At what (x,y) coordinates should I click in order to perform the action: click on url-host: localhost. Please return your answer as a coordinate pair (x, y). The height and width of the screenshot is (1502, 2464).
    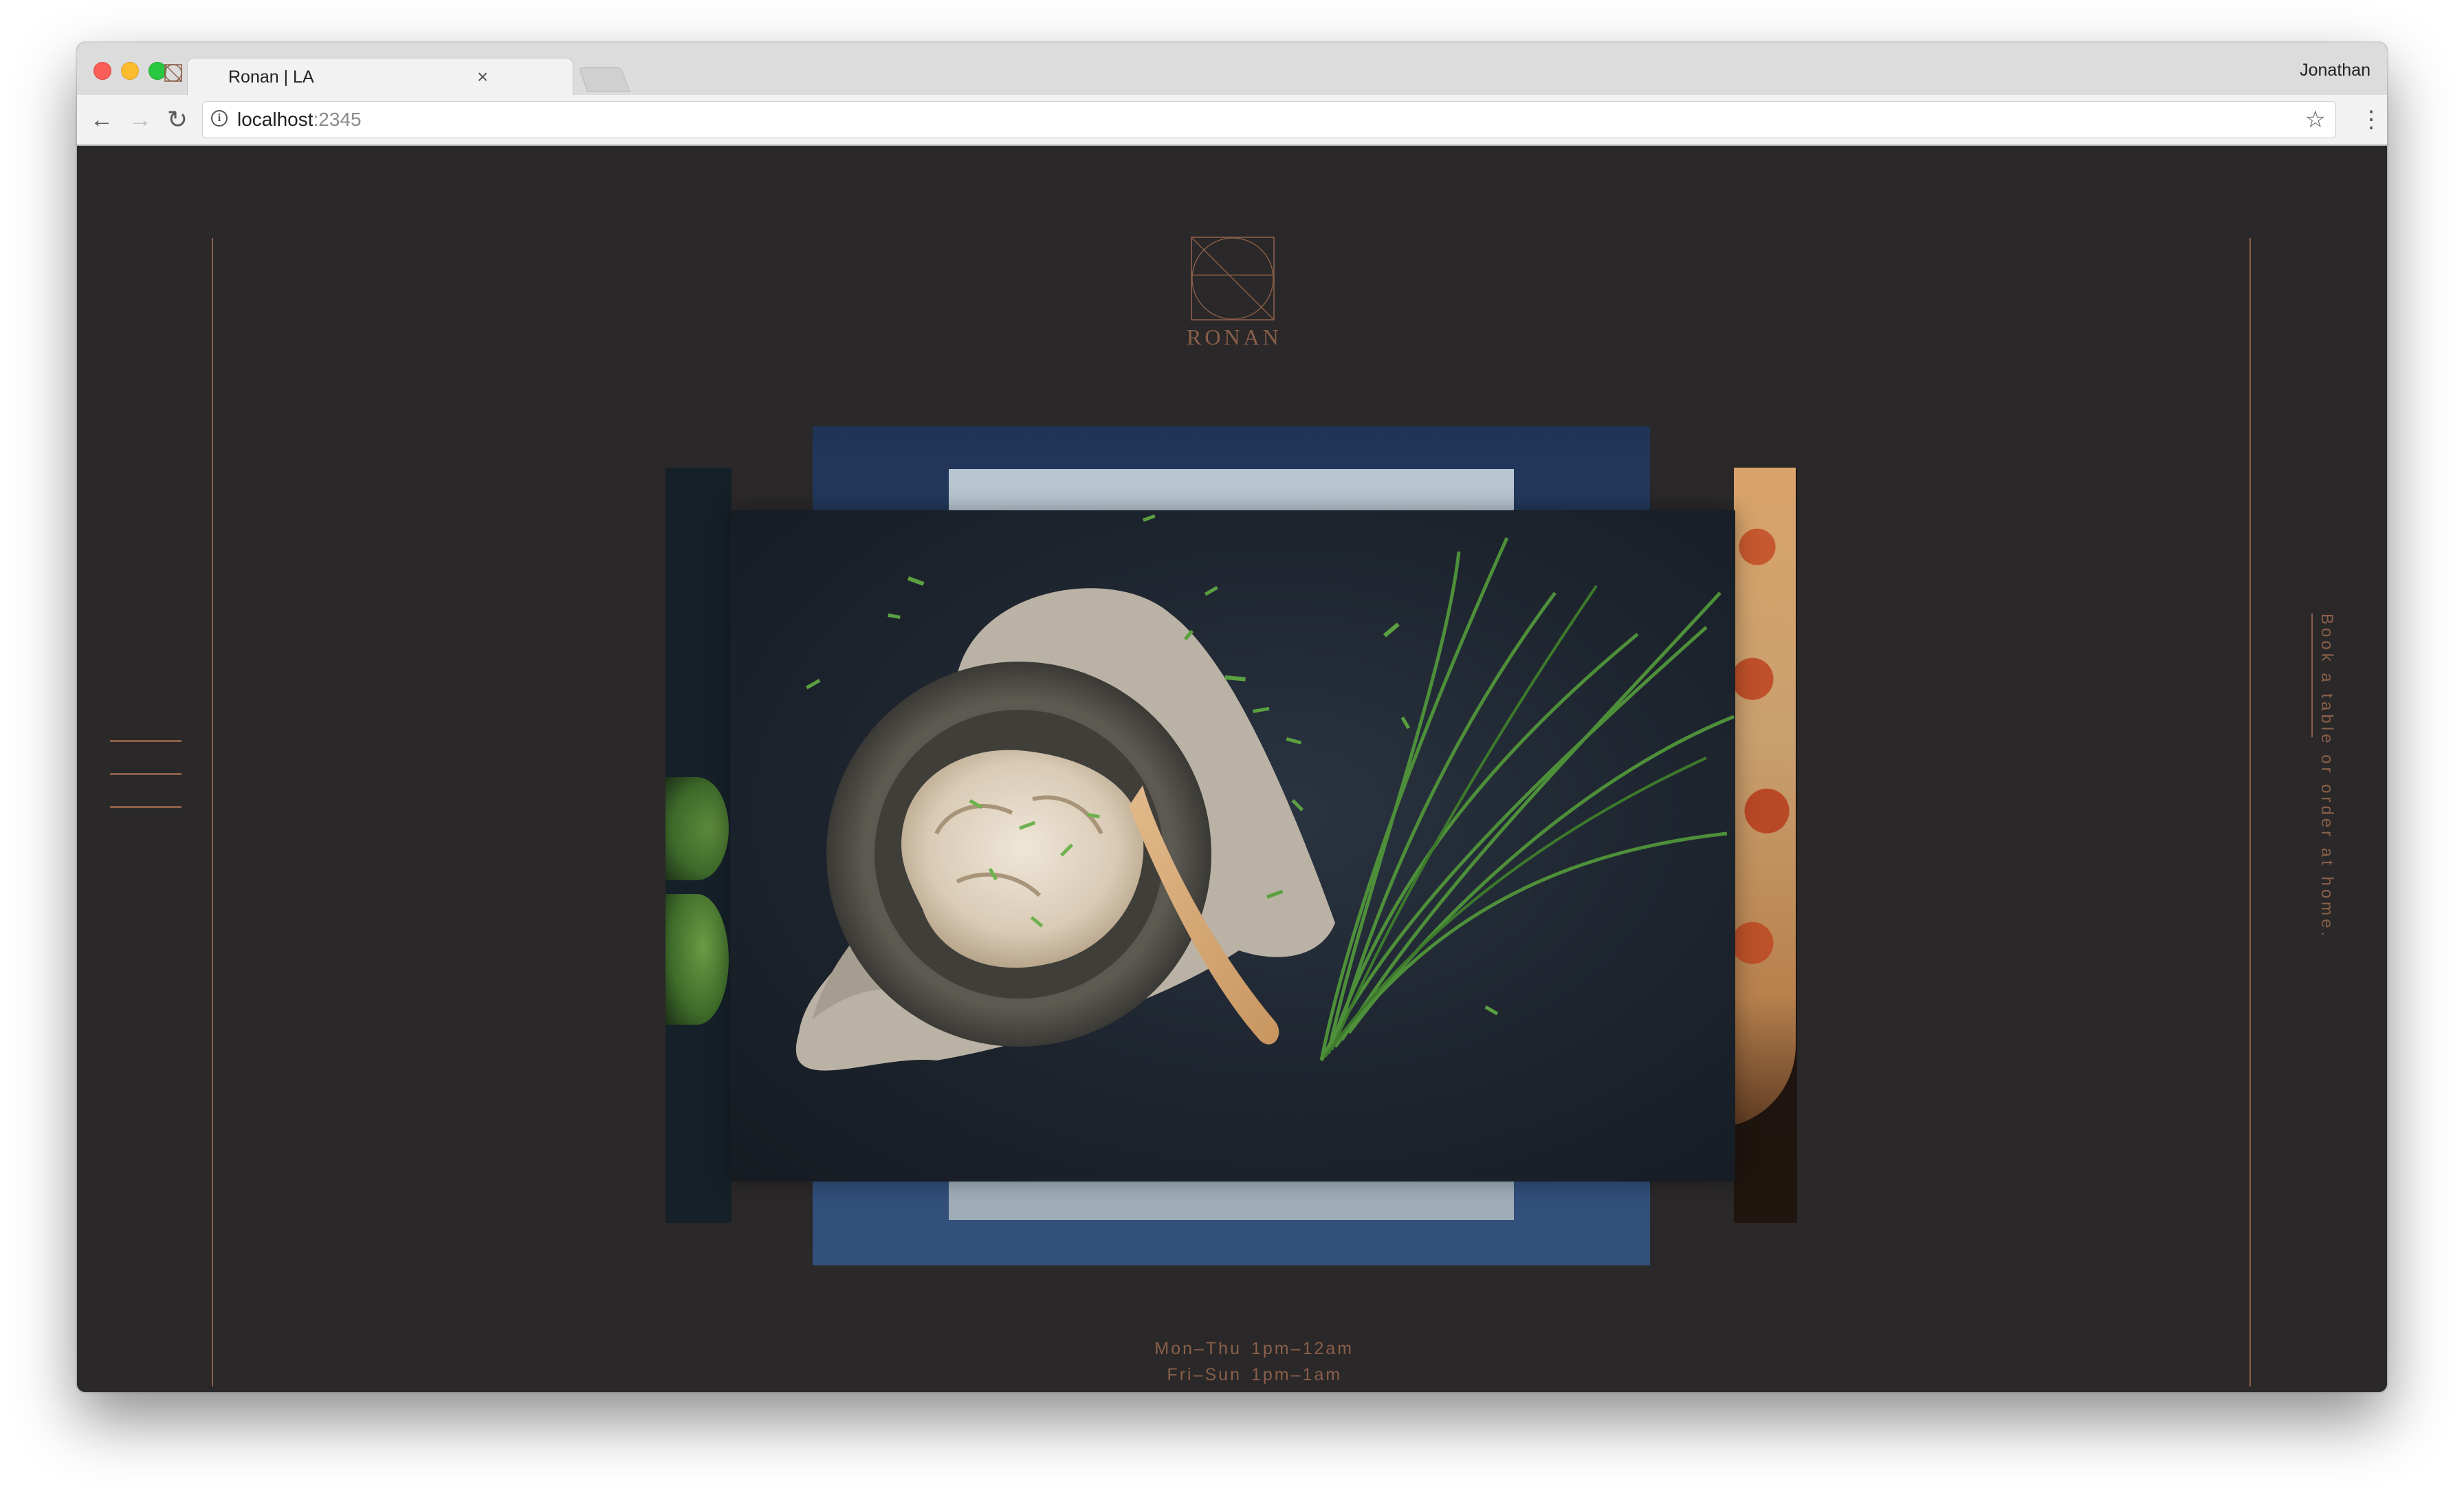
    Looking at the image, I should click on (275, 119).